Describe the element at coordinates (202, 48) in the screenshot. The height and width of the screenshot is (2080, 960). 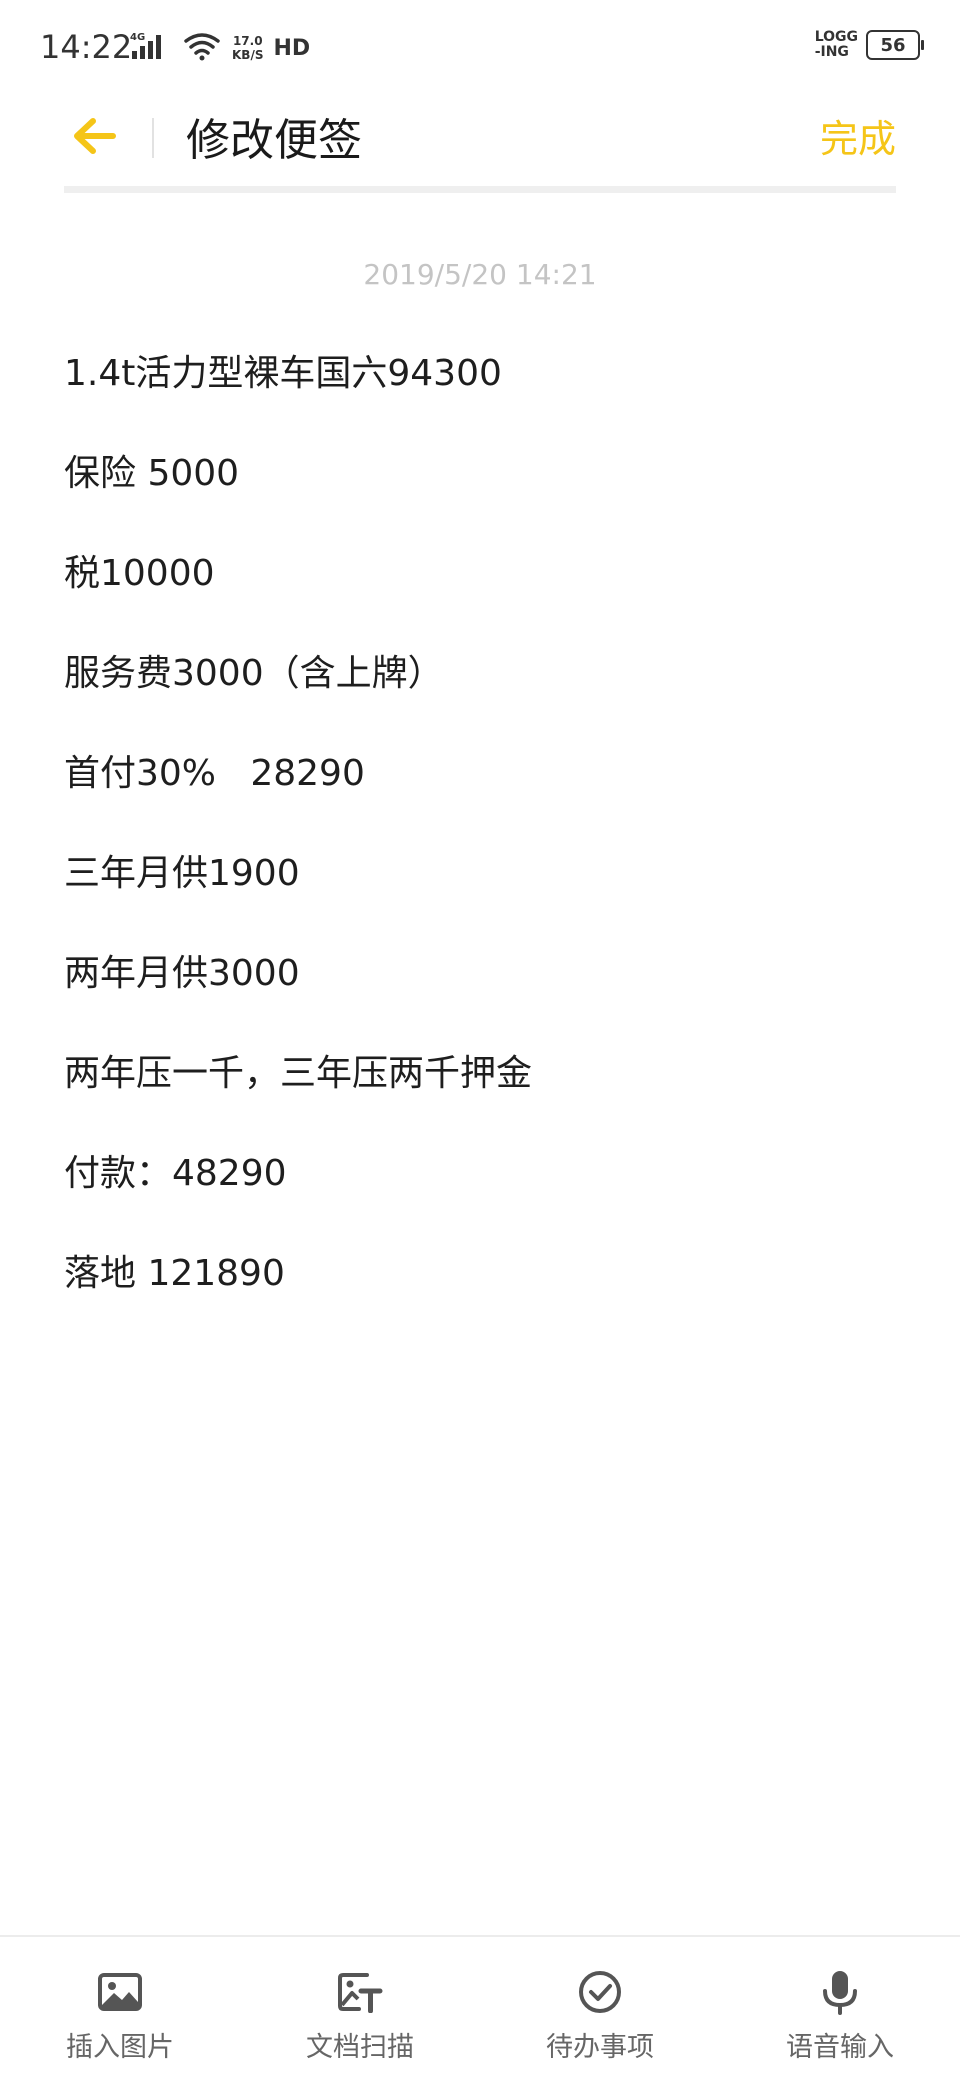
I see `wifi-icon` at that location.